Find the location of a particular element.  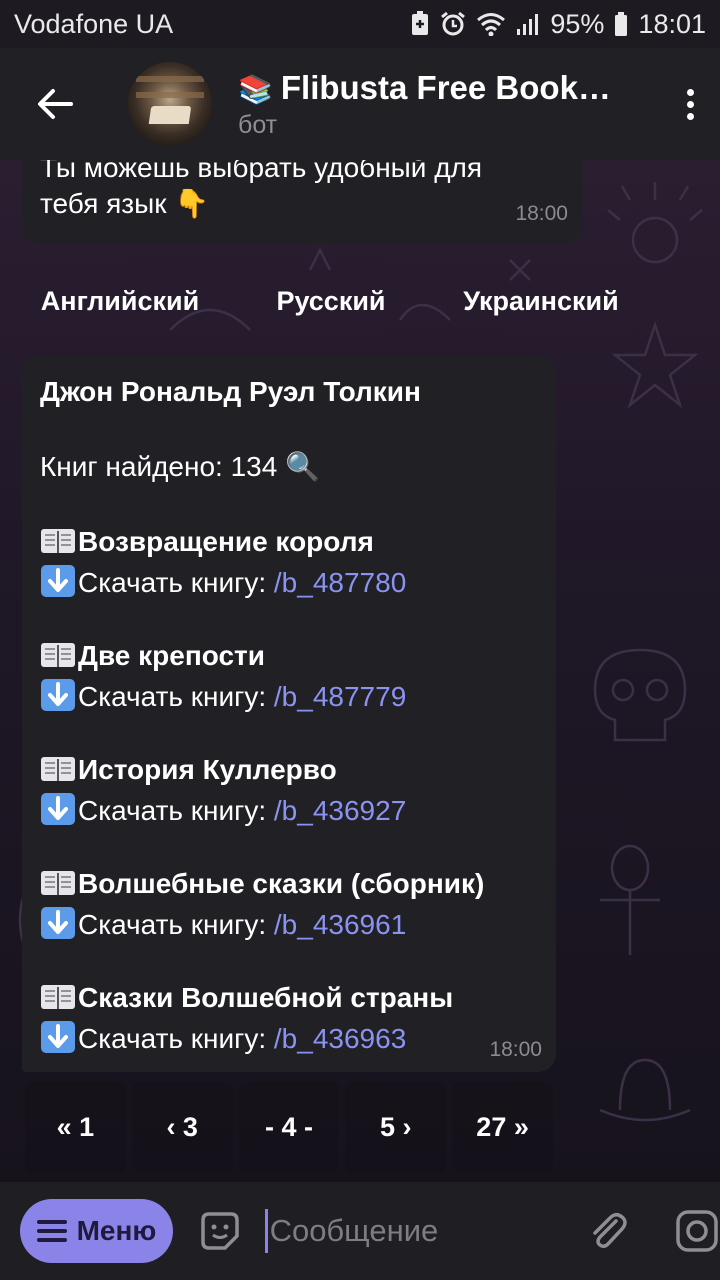

download-line: Скачать книгу: /b_436927 is located at coordinates (223, 809).